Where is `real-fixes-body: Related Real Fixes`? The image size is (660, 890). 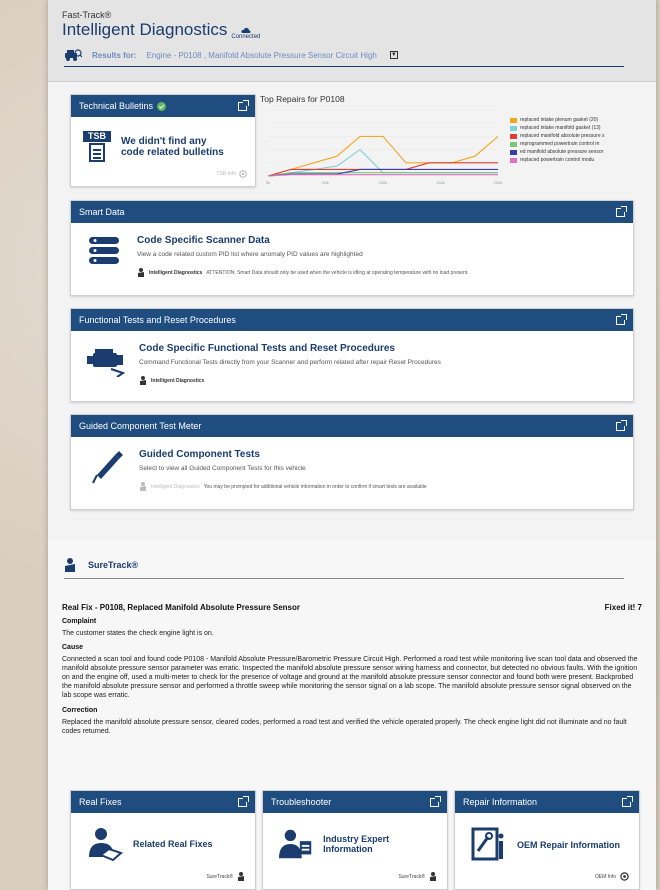
real-fixes-body: Related Real Fixes is located at coordinates (163, 837).